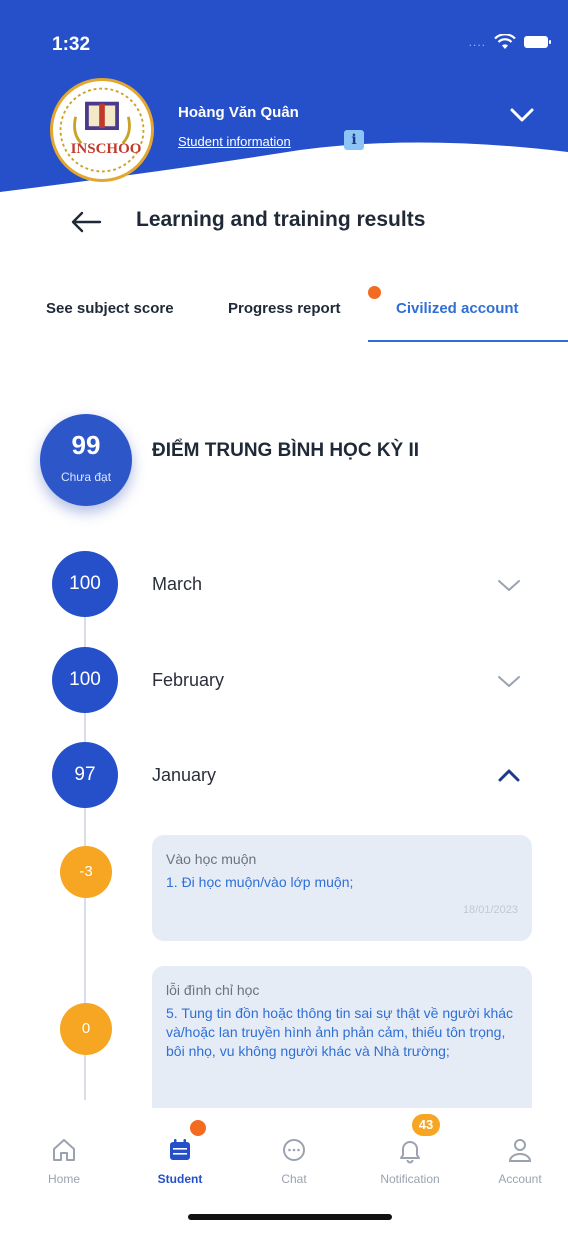  What do you see at coordinates (290, 1217) in the screenshot?
I see `home-indicator` at bounding box center [290, 1217].